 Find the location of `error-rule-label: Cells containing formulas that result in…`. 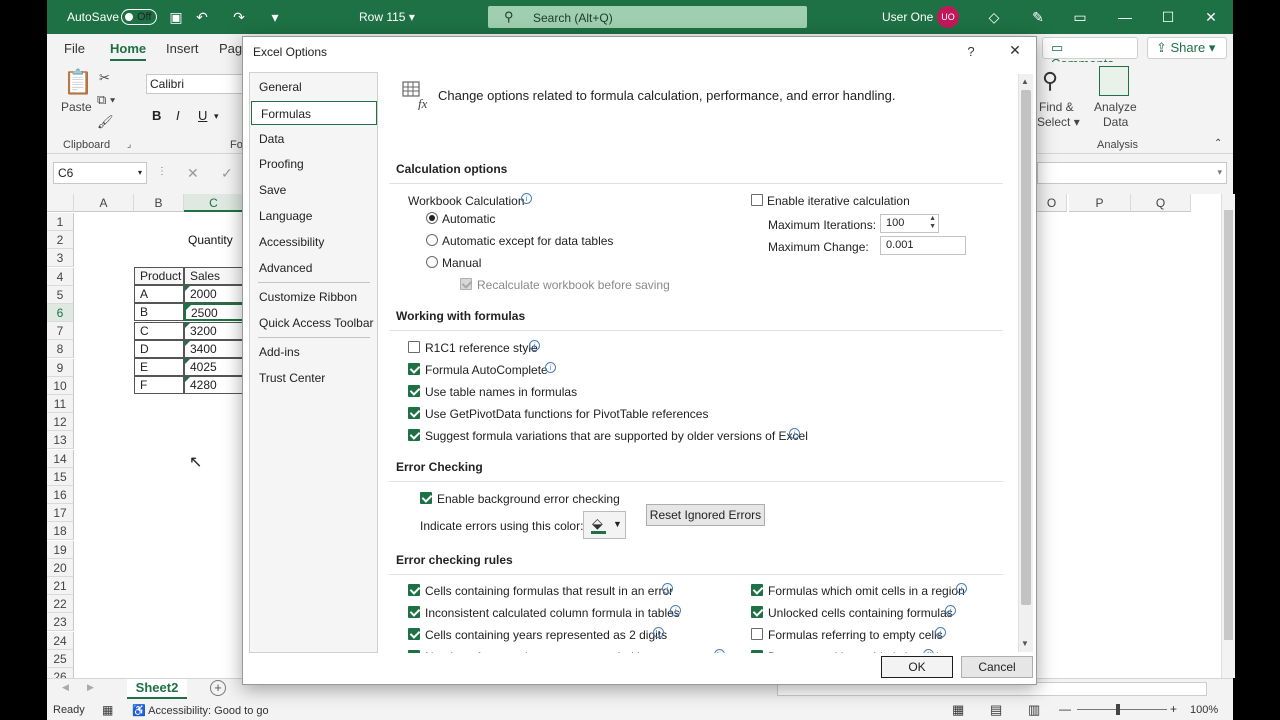

error-rule-label: Cells containing formulas that result in… is located at coordinates (549, 591).